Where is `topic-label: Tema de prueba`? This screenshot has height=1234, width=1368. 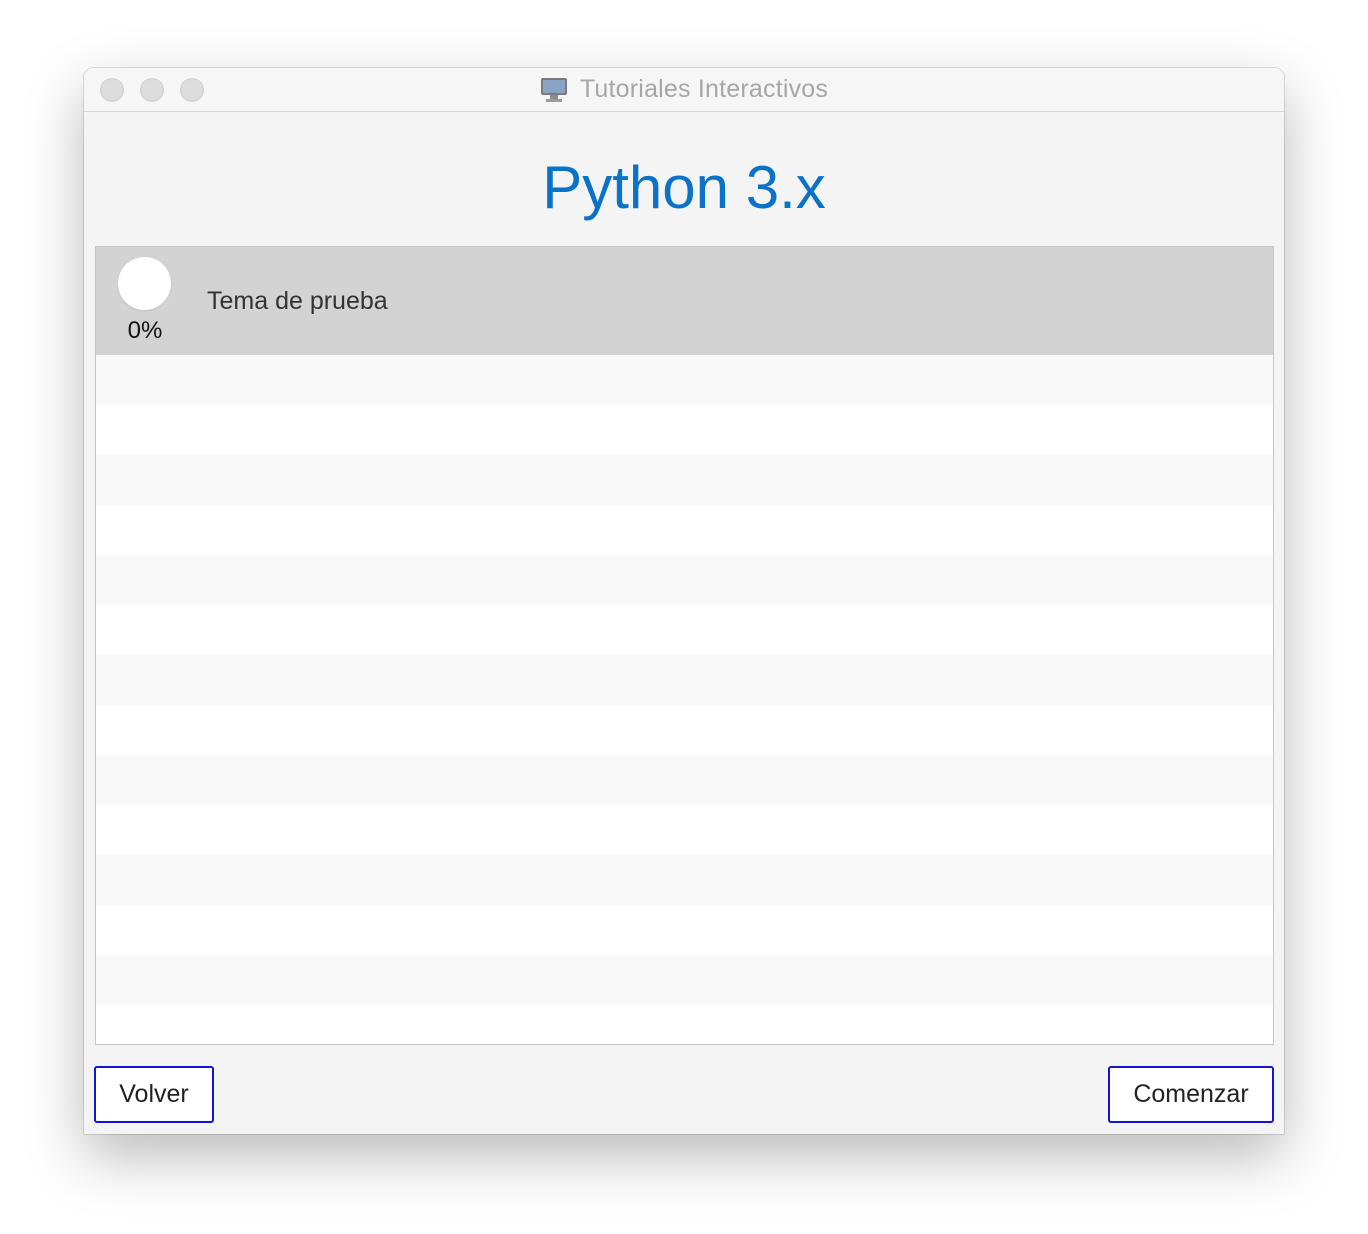 topic-label: Tema de prueba is located at coordinates (297, 301).